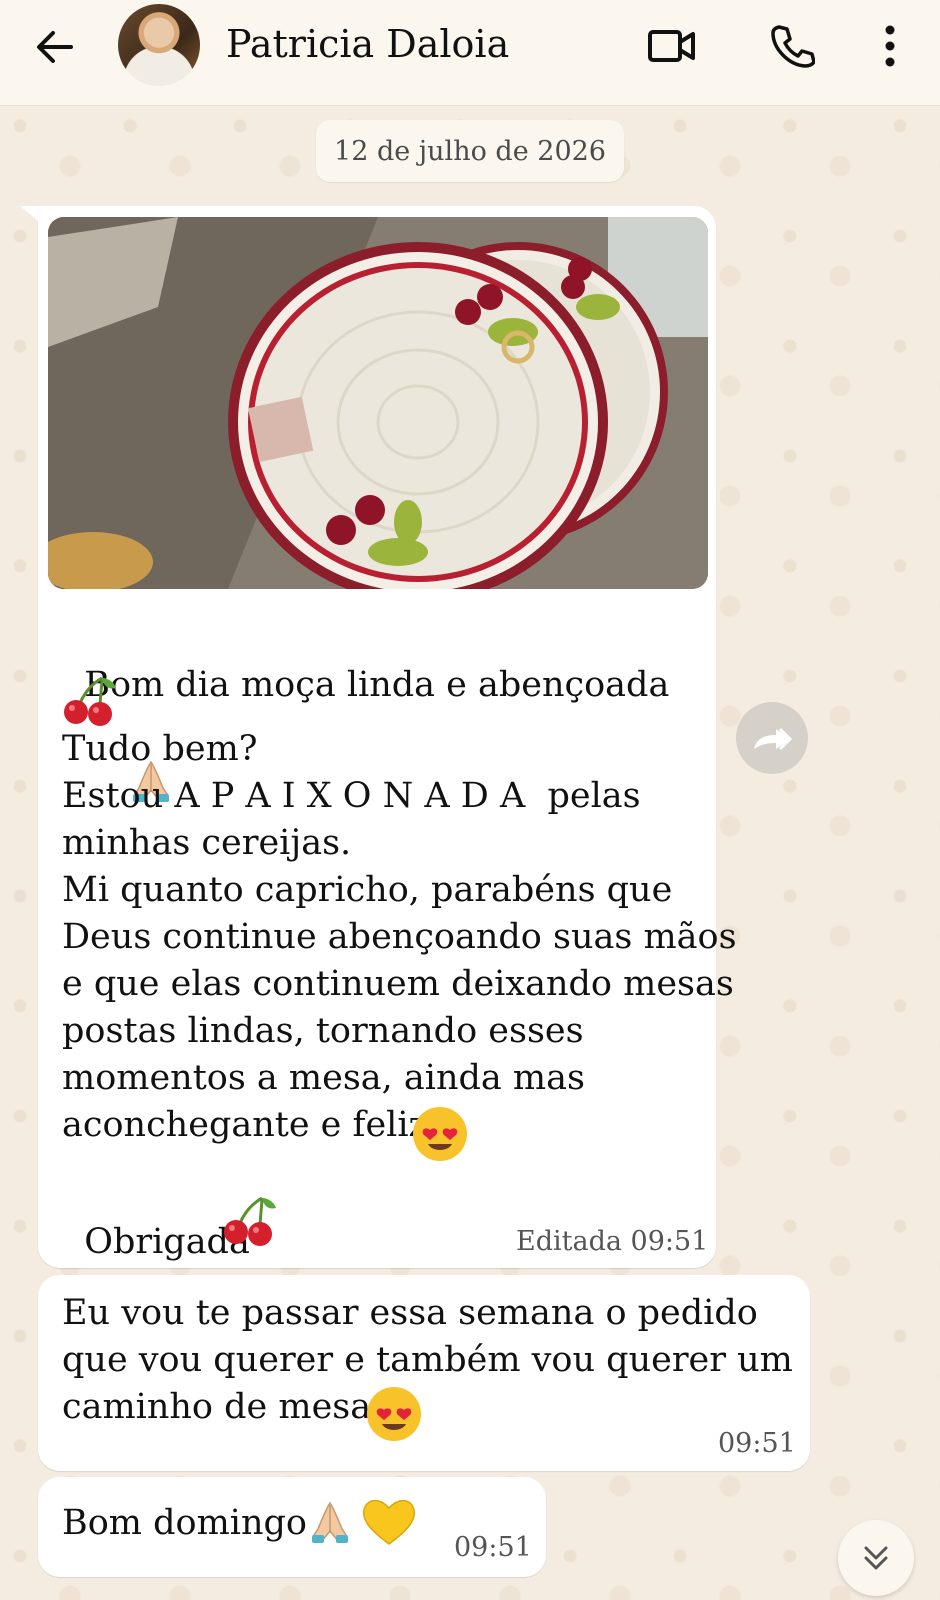 Image resolution: width=940 pixels, height=1600 pixels. Describe the element at coordinates (159, 45) in the screenshot. I see `avatar` at that location.